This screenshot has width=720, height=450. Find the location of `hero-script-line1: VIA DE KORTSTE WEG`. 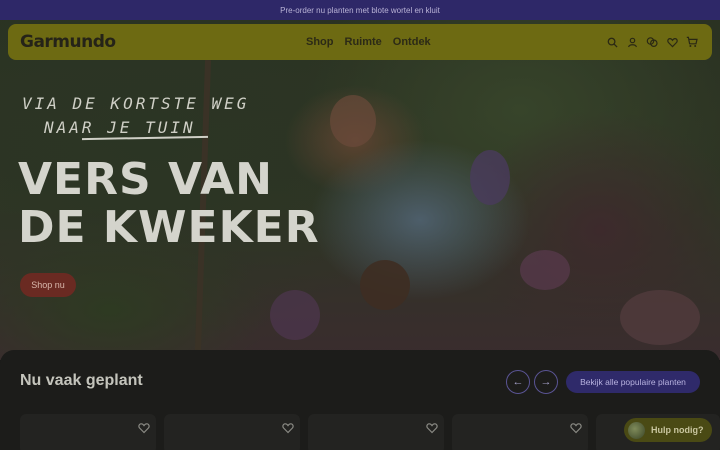

hero-script-line1: VIA DE KORTSTE WEG is located at coordinates (136, 103).